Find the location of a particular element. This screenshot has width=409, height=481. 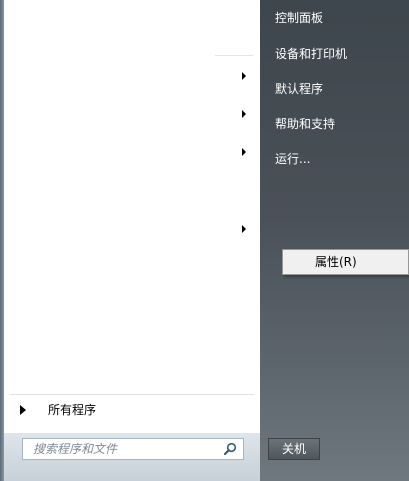

all-programs-separator is located at coordinates (132, 394).